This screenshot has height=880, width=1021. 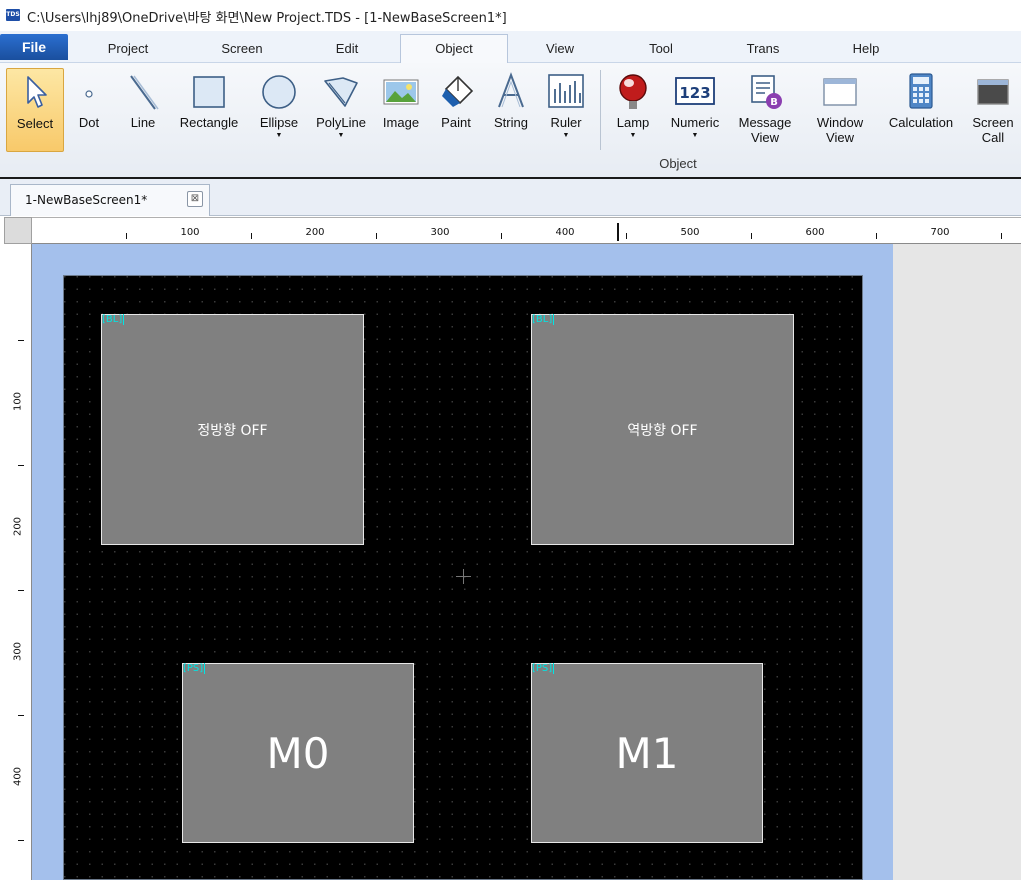 I want to click on calculation-tool-button: Calculation, so click(x=921, y=110).